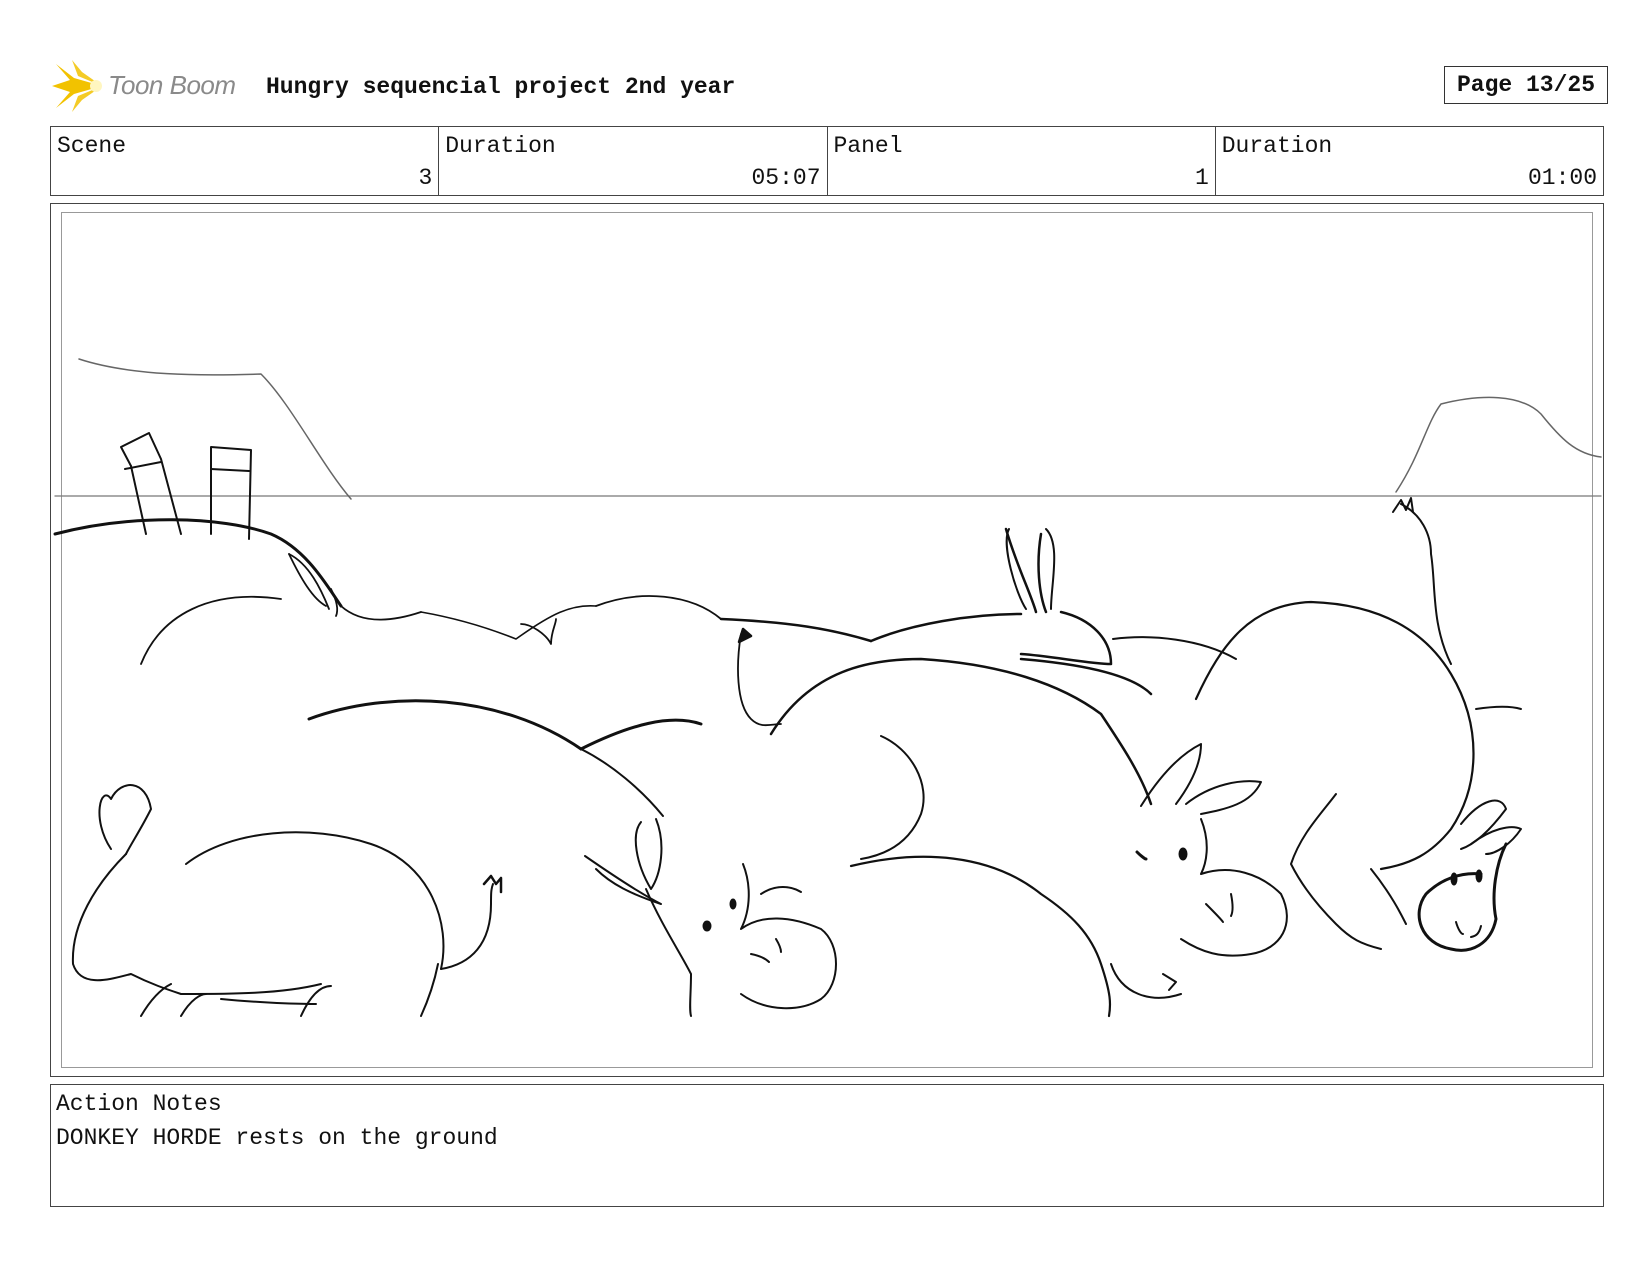 This screenshot has width=1648, height=1276. What do you see at coordinates (1277, 146) in the screenshot?
I see `panel-duration-label: Duration` at bounding box center [1277, 146].